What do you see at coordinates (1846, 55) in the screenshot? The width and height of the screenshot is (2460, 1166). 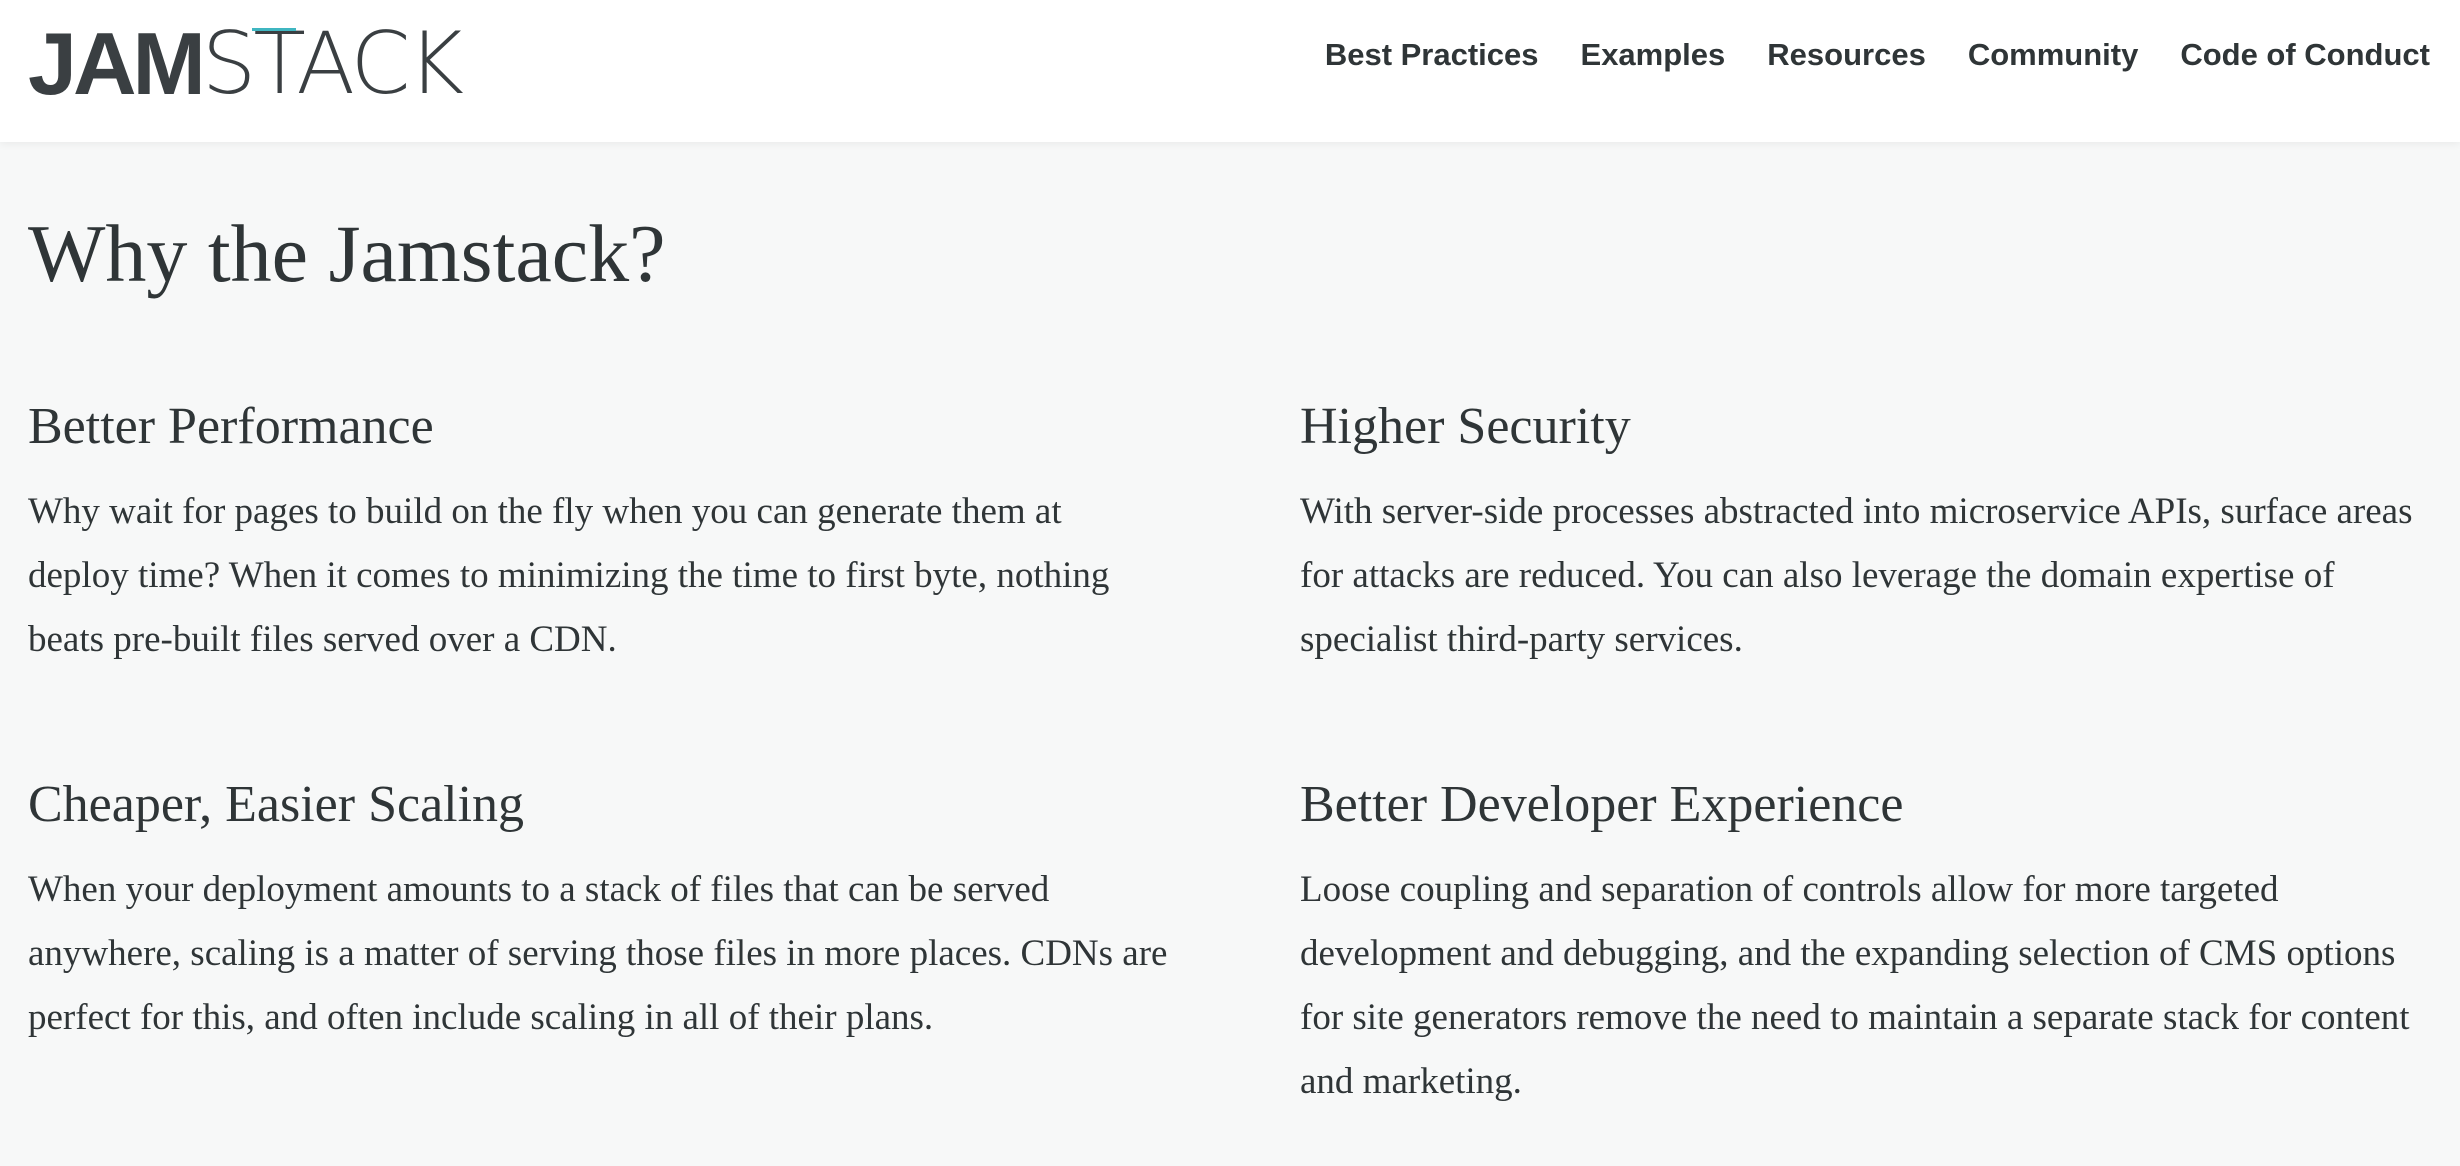 I see `nav-link-resources: Resources` at bounding box center [1846, 55].